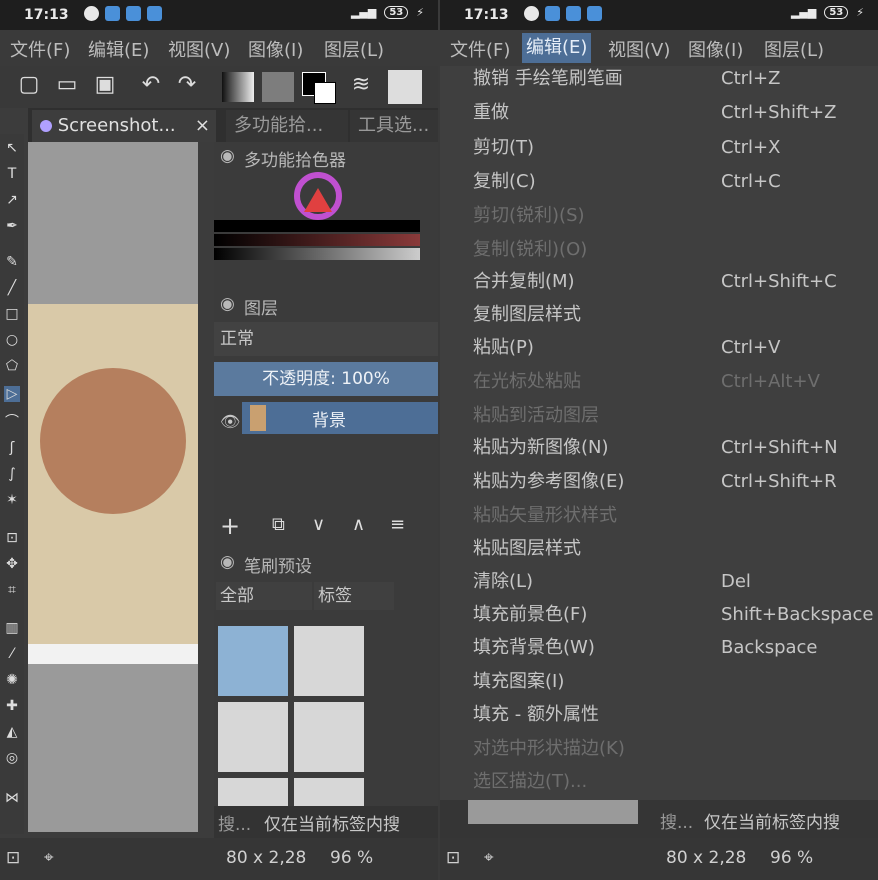  What do you see at coordinates (124, 126) in the screenshot?
I see `document-tab: Screenshot... ×` at bounding box center [124, 126].